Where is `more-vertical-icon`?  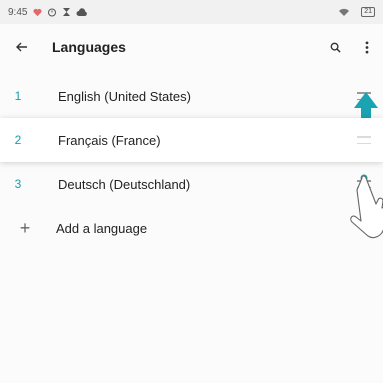 more-vertical-icon is located at coordinates (367, 47).